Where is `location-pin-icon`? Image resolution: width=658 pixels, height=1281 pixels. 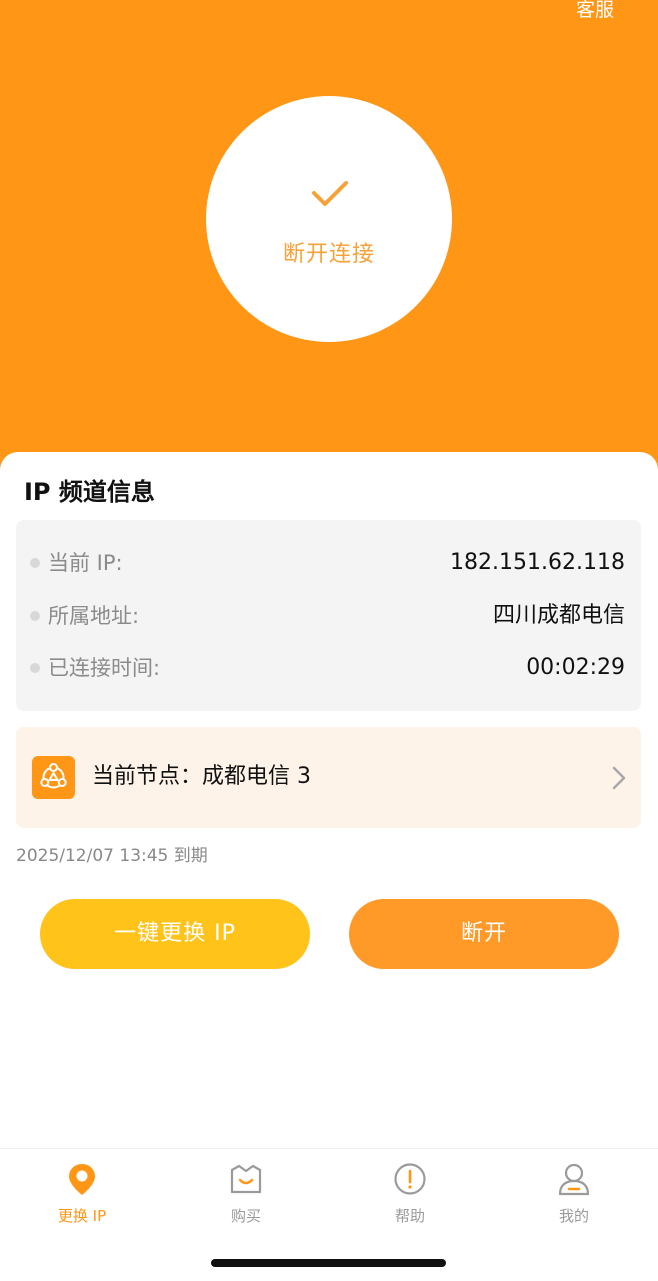
location-pin-icon is located at coordinates (82, 1179).